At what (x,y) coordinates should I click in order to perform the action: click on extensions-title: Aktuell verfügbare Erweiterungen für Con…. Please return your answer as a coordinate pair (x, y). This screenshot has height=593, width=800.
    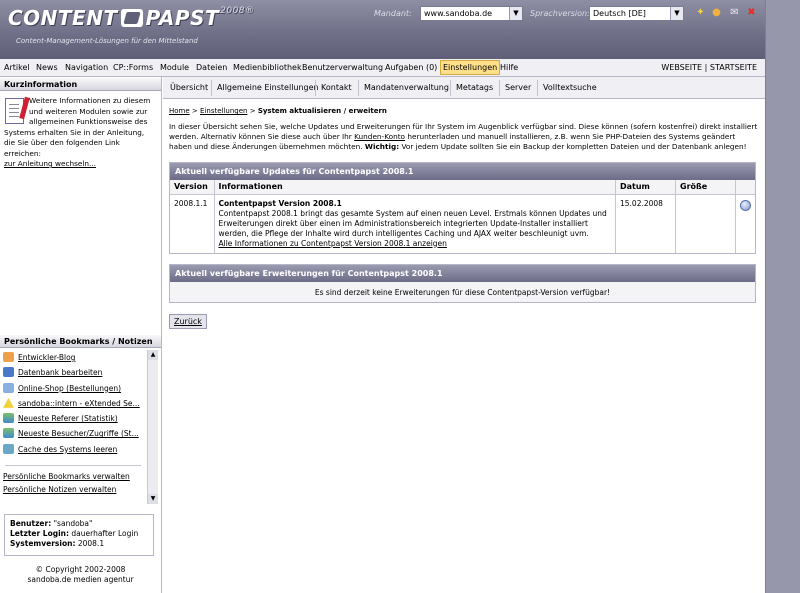
    Looking at the image, I should click on (462, 273).